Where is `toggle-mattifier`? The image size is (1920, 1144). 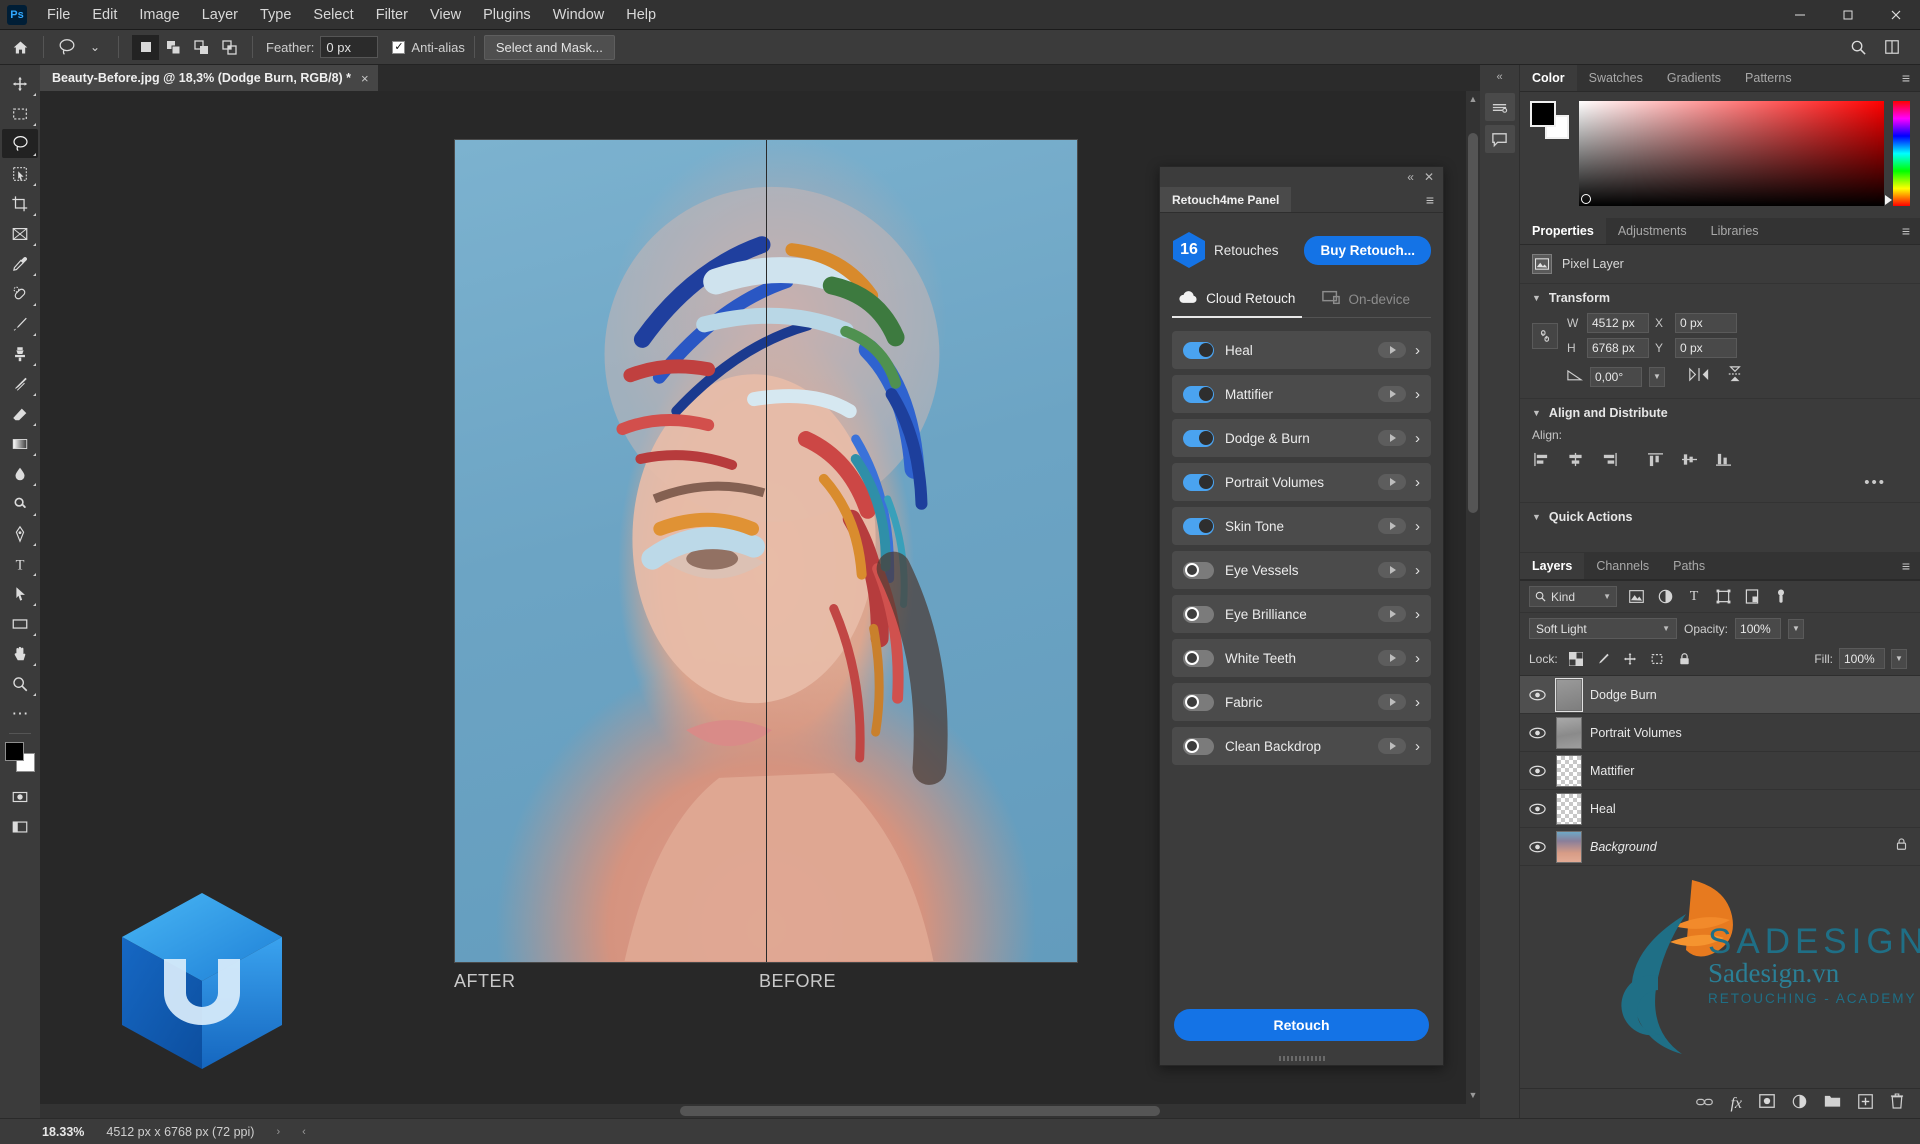
toggle-mattifier is located at coordinates (1198, 394).